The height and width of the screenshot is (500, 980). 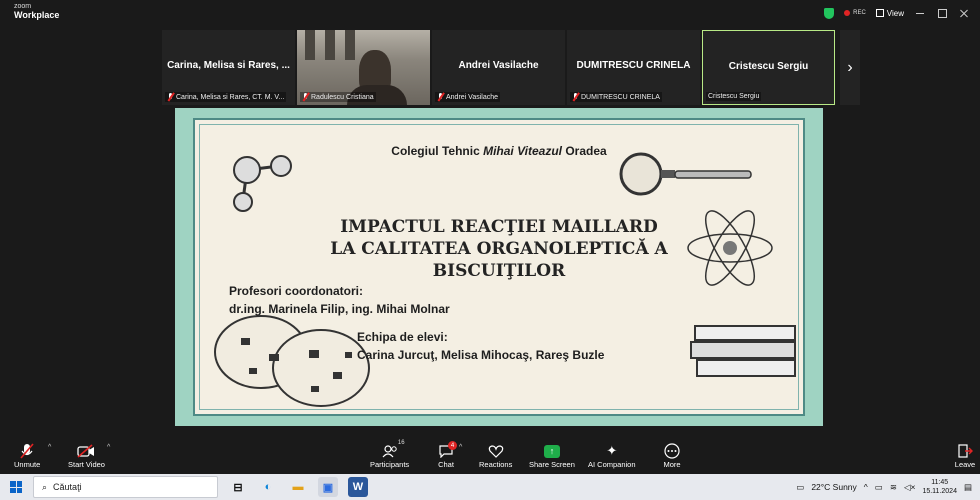 I want to click on share-screen-label: Share Screen, so click(x=552, y=464).